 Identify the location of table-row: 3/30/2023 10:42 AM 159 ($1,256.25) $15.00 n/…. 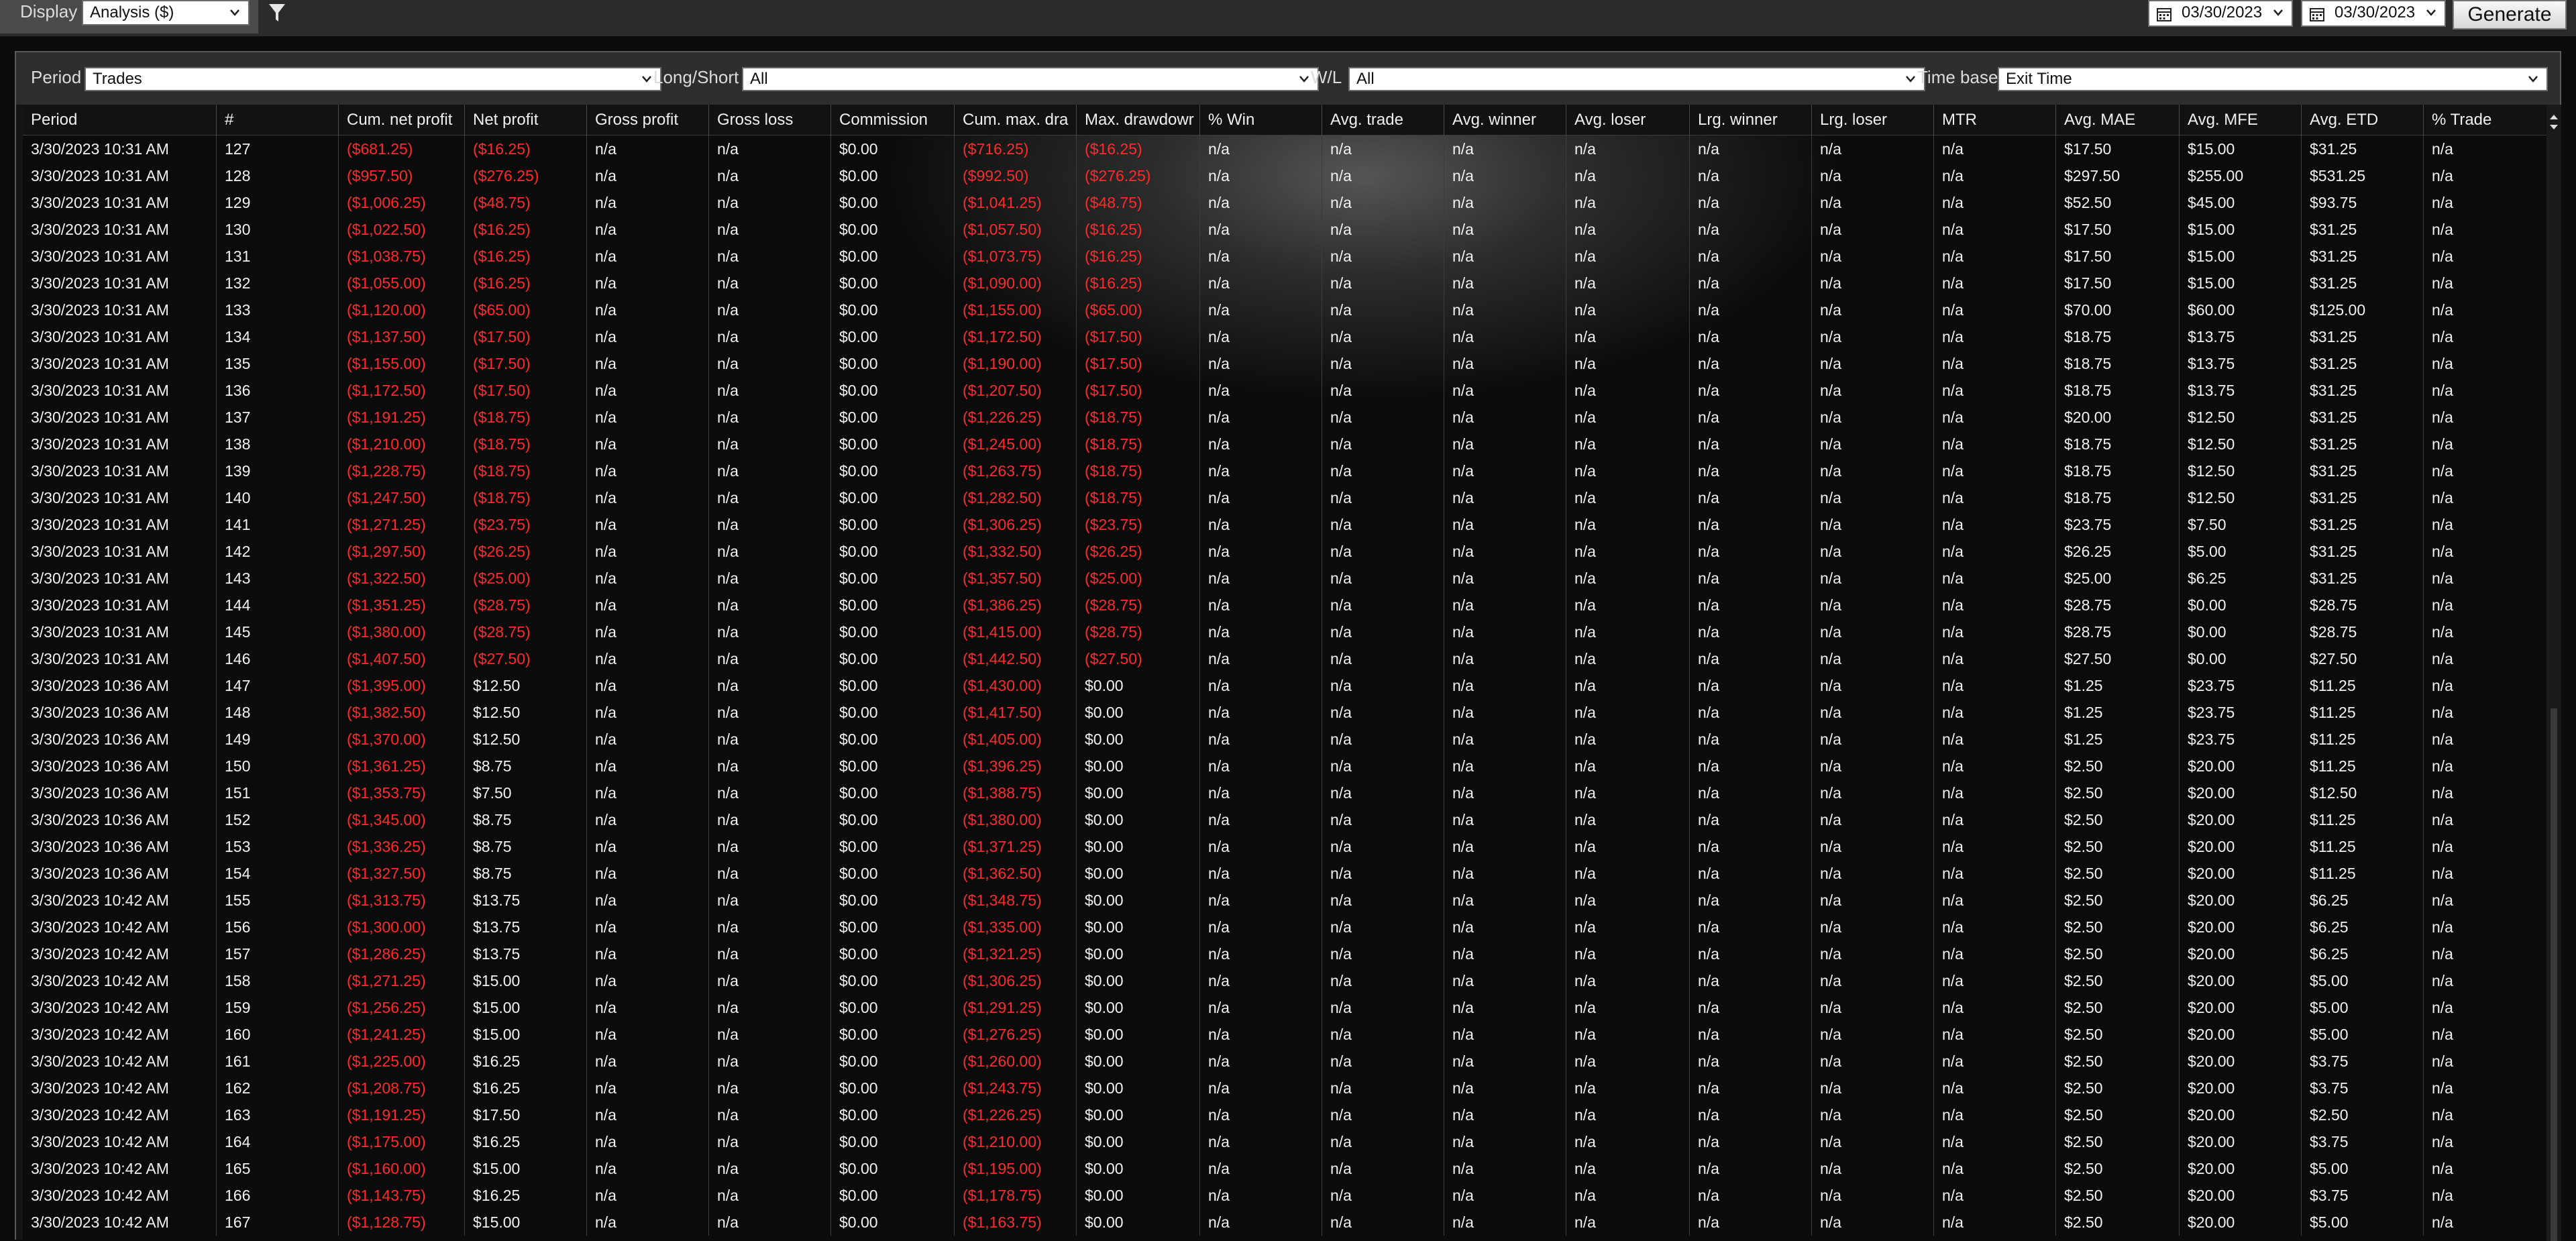
(1284, 1007).